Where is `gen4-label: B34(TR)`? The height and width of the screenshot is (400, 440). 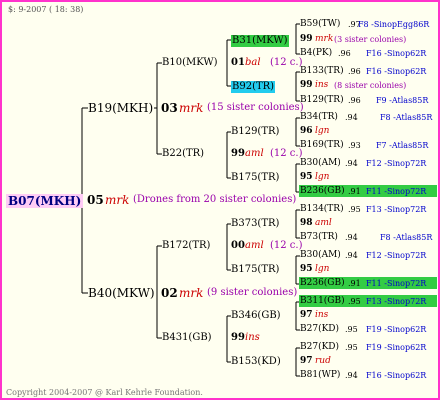
gen4-label: B34(TR) is located at coordinates (319, 117).